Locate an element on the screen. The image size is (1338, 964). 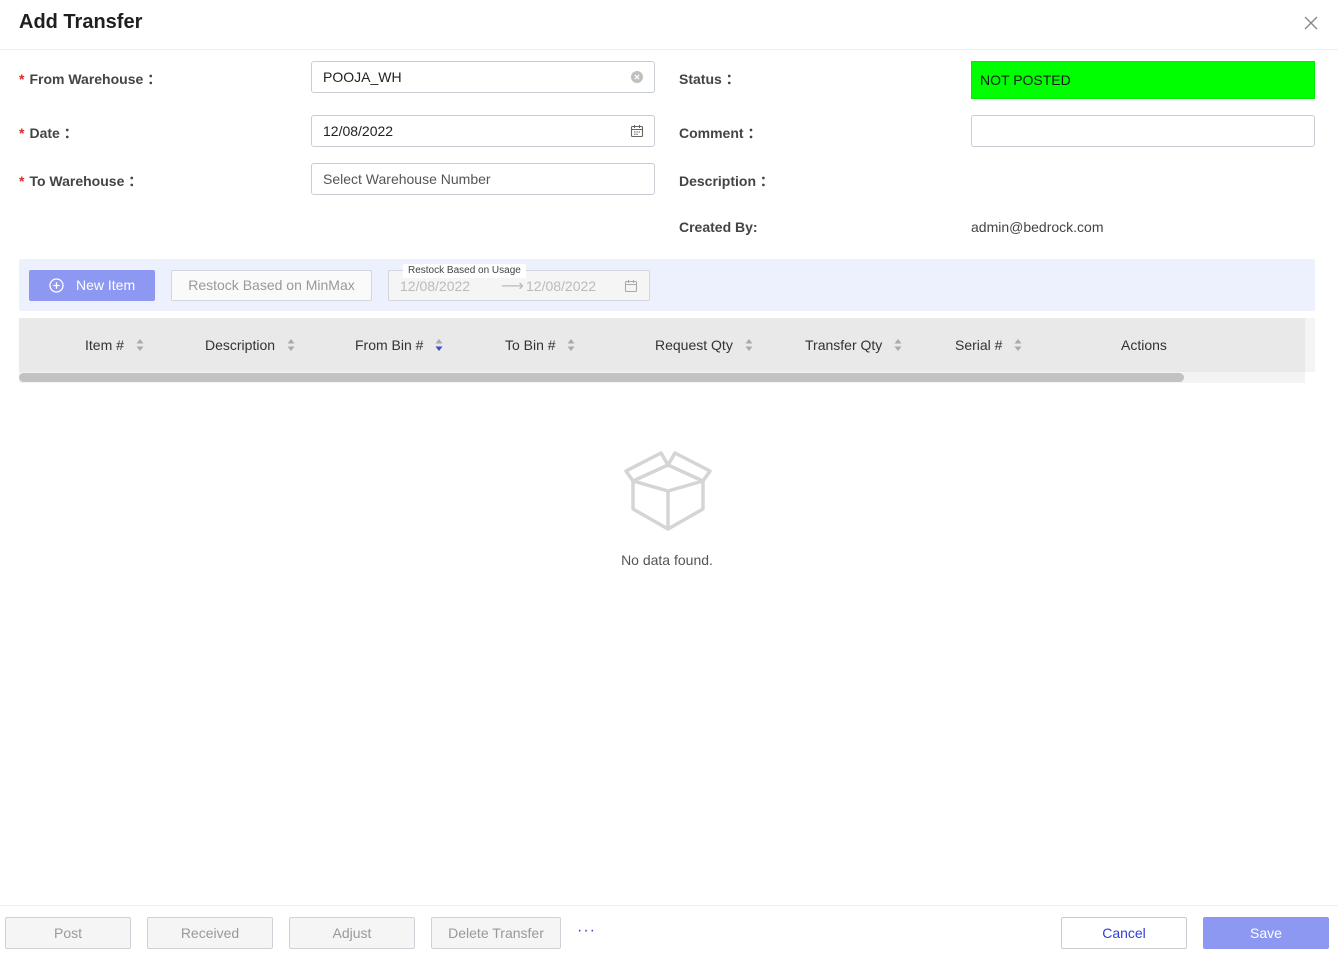
dialog-title: Add Transfer is located at coordinates (81, 22).